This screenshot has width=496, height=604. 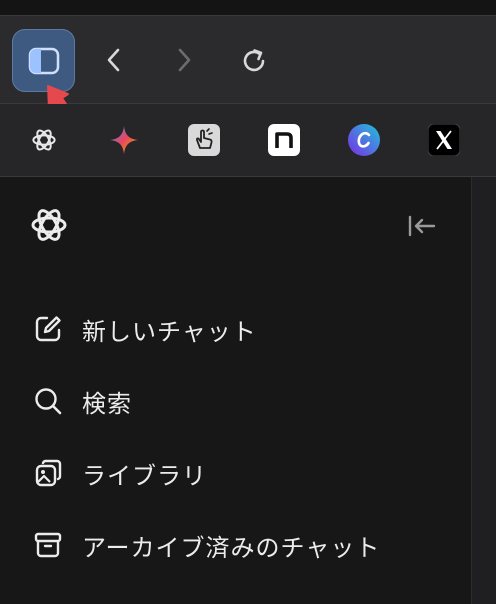 I want to click on canva-icon, so click(x=364, y=140).